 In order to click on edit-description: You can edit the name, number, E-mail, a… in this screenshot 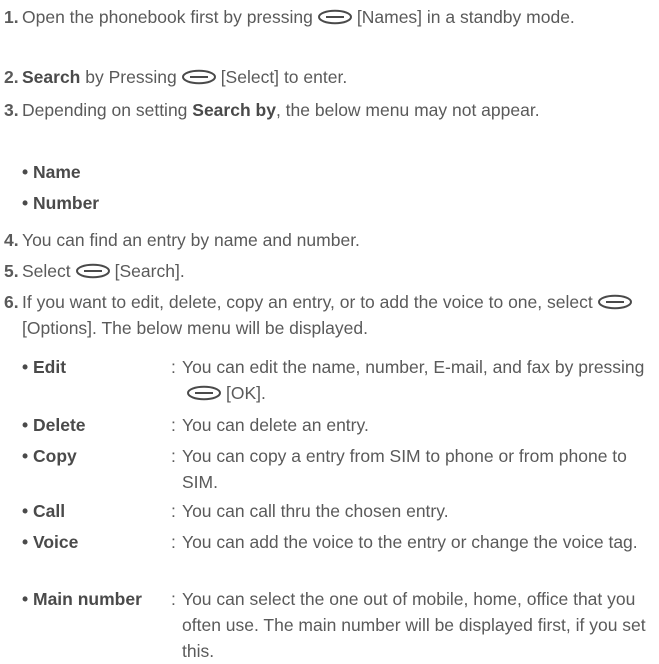, I will do `click(413, 367)`.